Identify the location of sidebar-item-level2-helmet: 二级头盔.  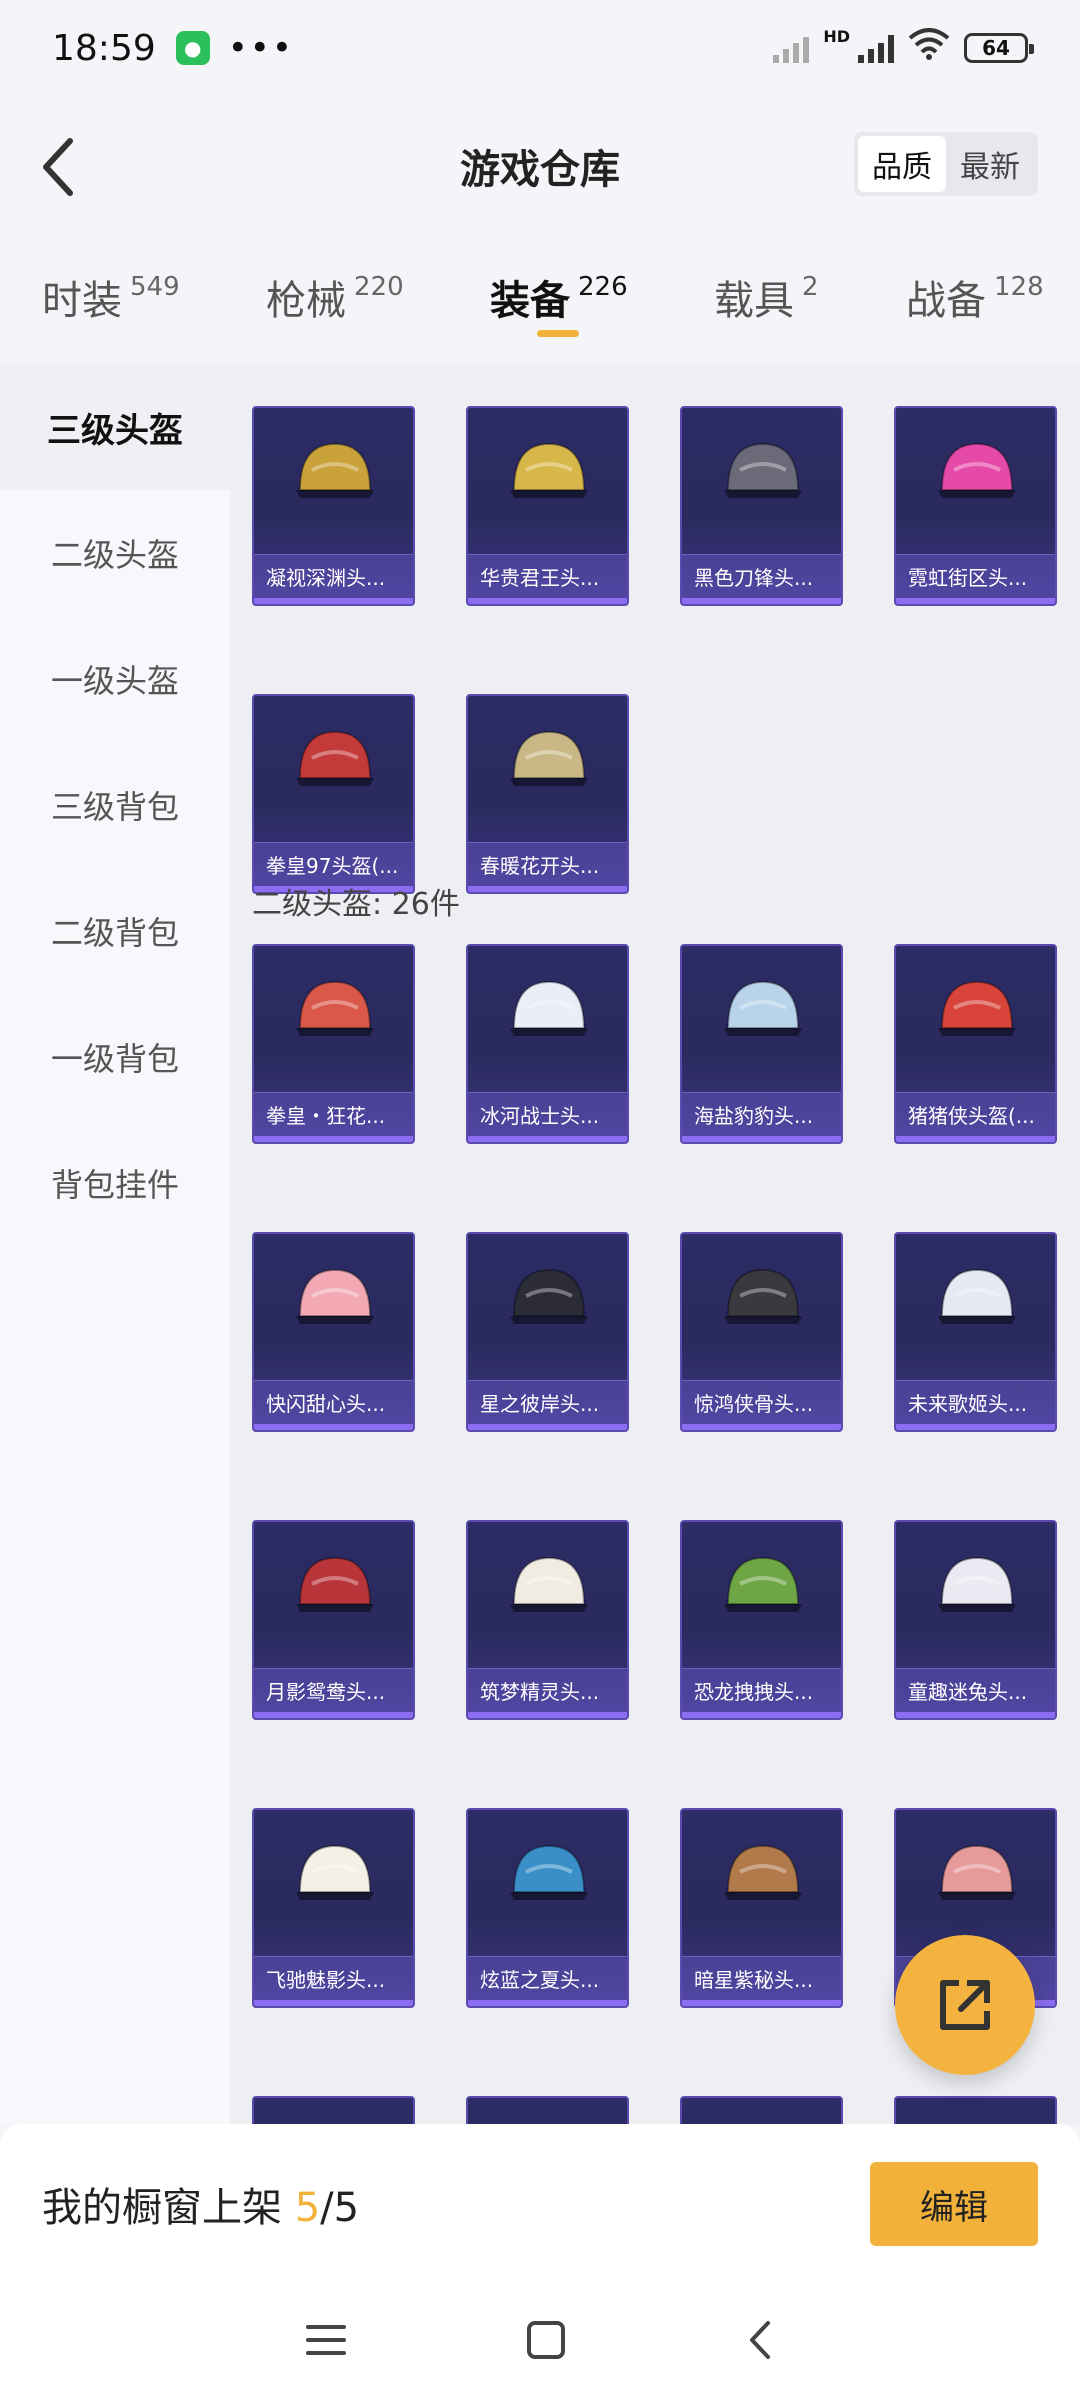
(115, 553).